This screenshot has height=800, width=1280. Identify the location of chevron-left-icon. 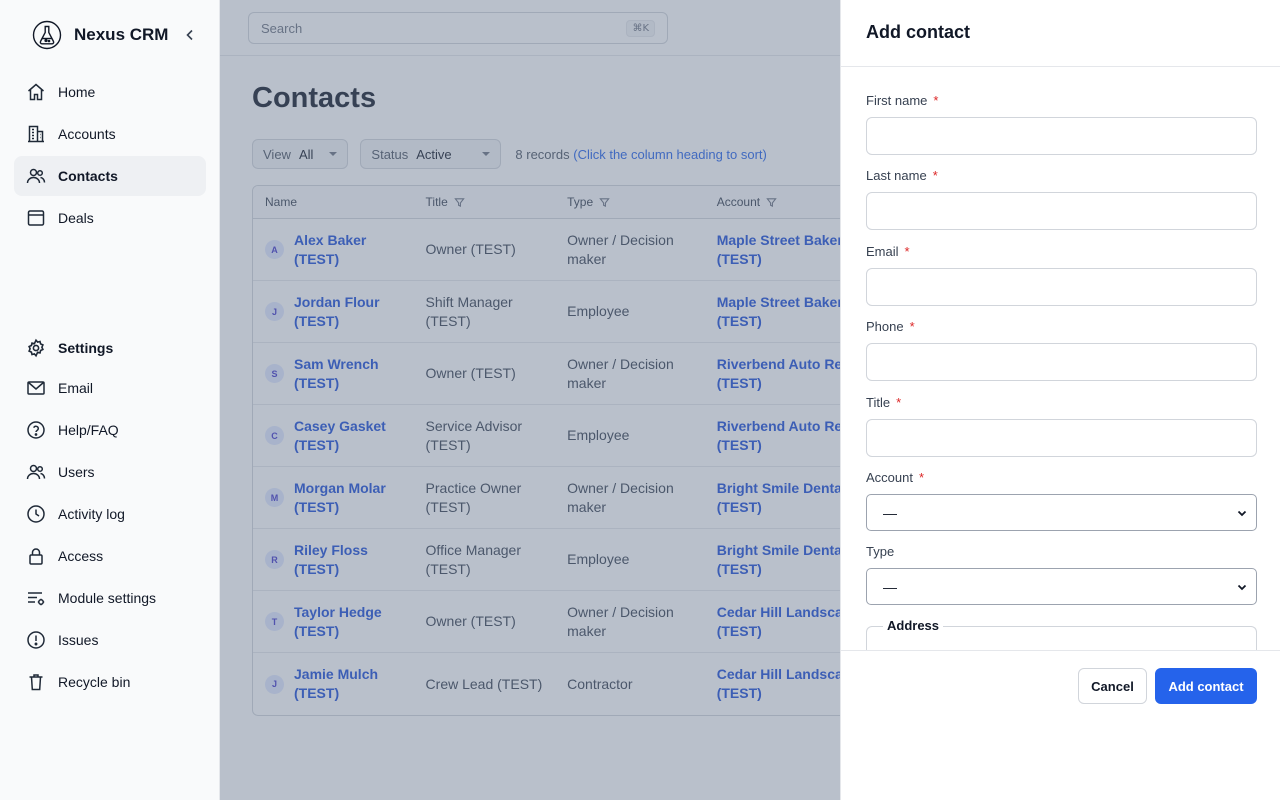
(190, 35).